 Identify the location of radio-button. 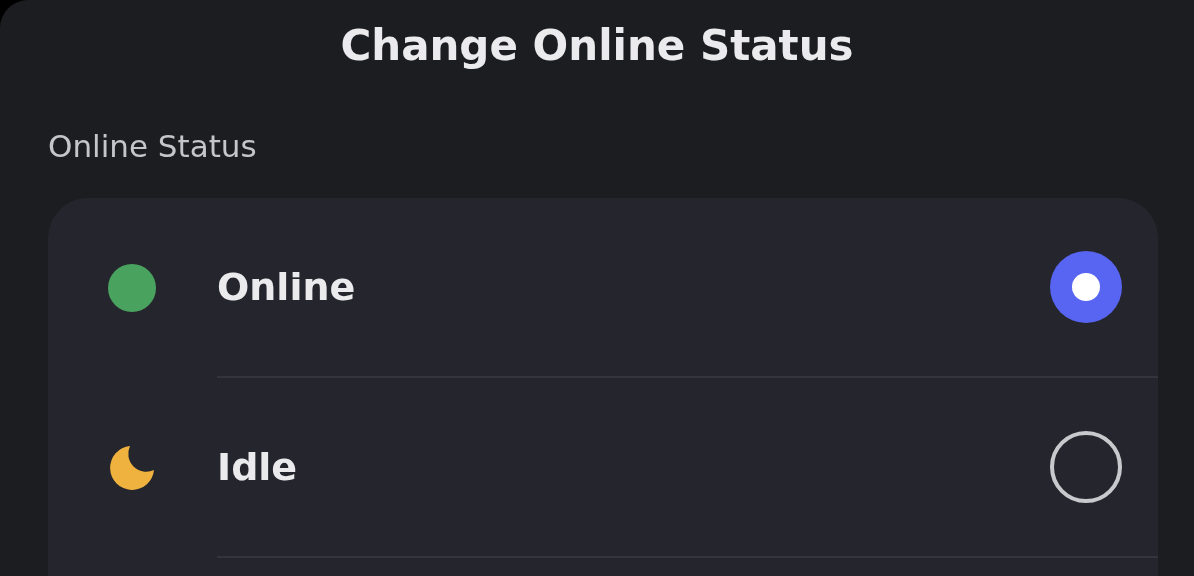
(1086, 467).